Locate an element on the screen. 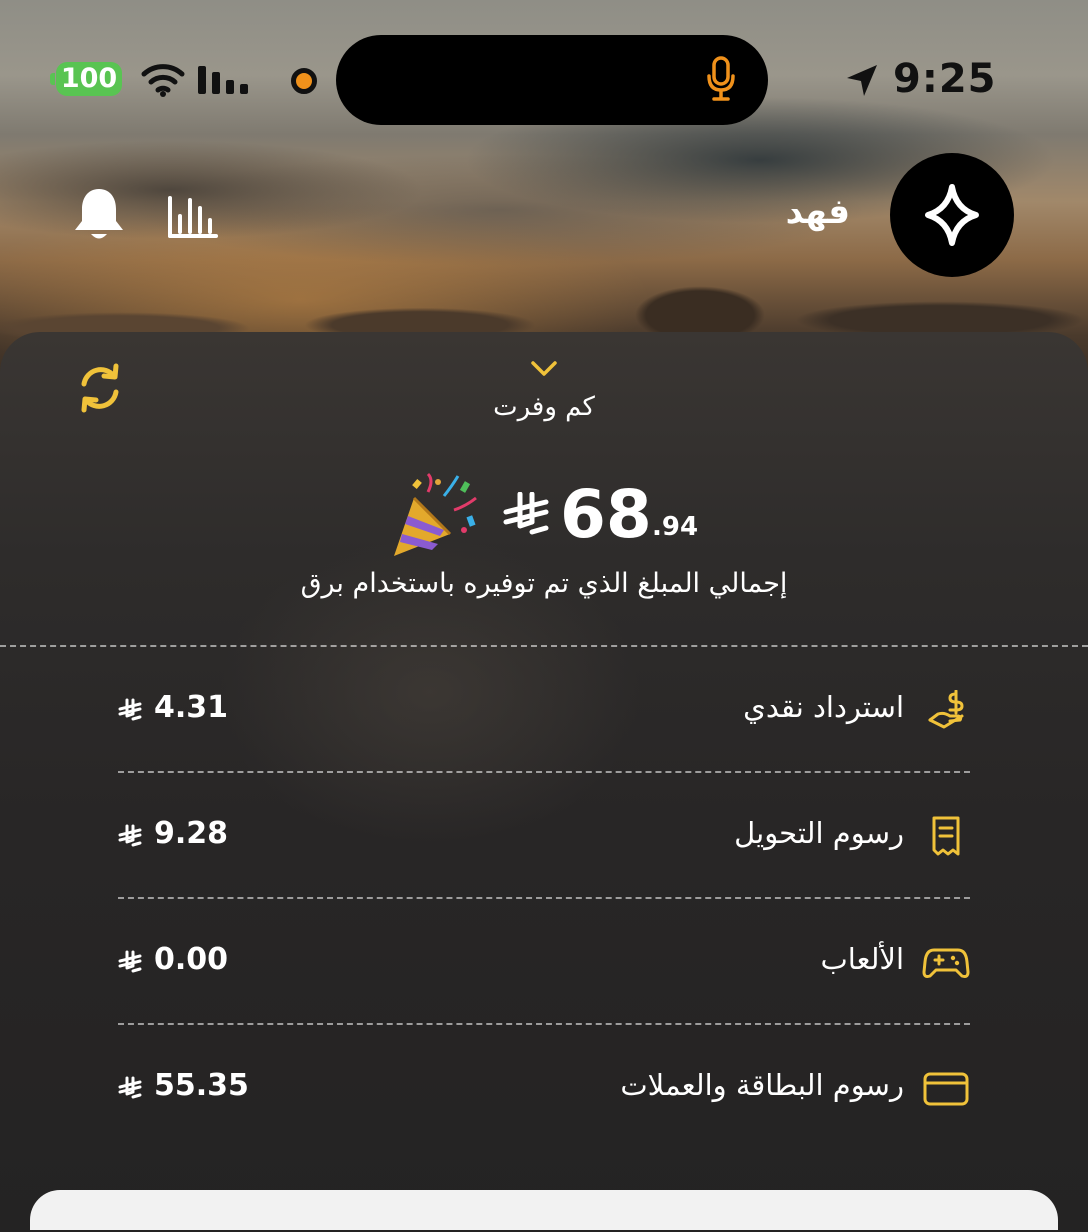  recording-indicator-icon is located at coordinates (304, 81).